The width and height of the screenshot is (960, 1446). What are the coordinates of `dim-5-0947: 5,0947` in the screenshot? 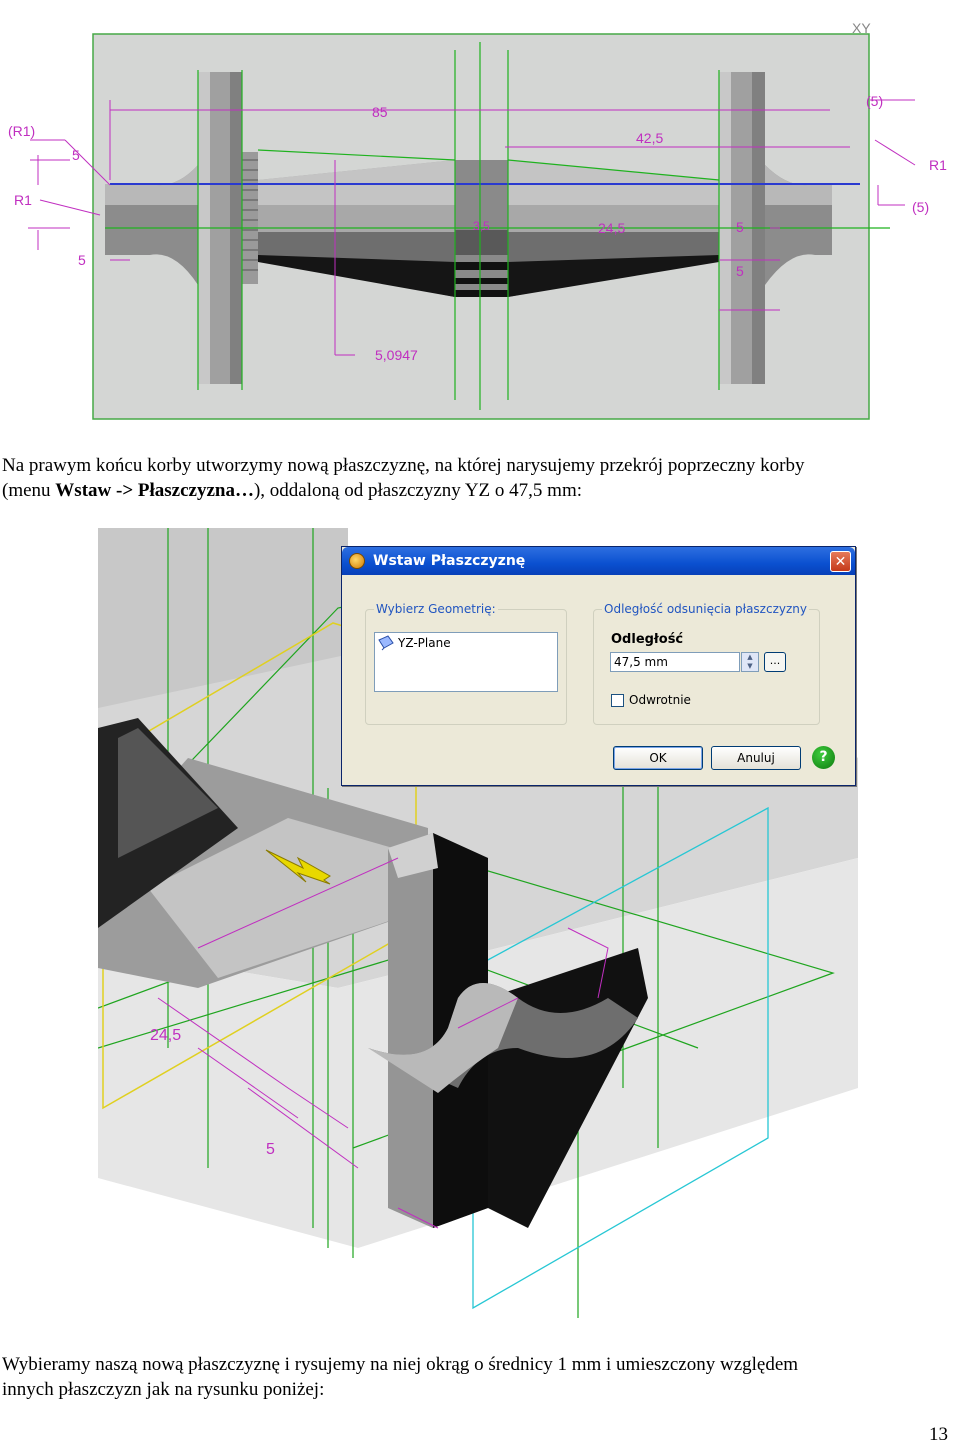 It's located at (396, 355).